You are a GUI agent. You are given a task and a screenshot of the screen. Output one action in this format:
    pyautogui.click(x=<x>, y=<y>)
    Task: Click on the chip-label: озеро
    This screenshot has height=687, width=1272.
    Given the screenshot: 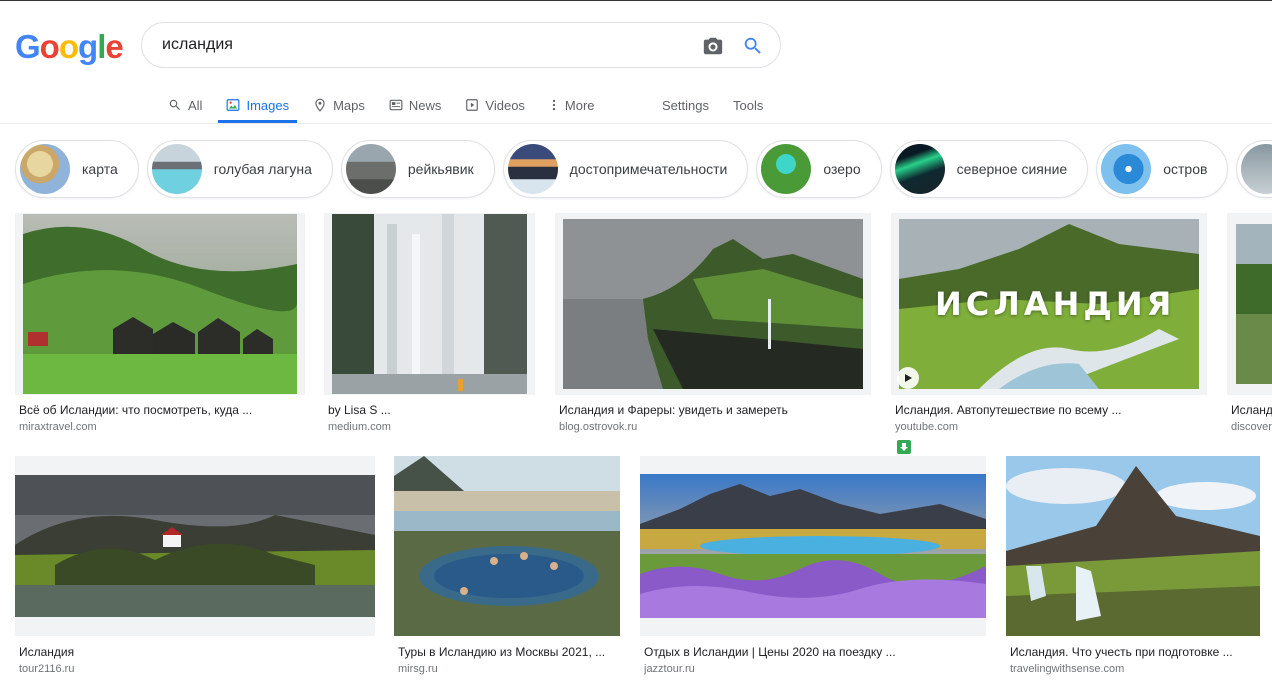 What is the action you would take?
    pyautogui.click(x=842, y=169)
    